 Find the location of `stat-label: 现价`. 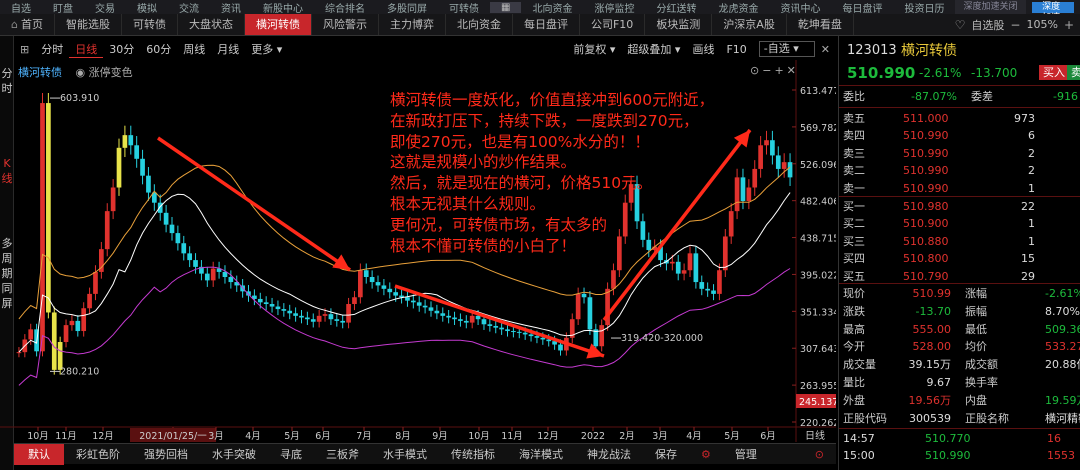

stat-label: 现价 is located at coordinates (854, 293).